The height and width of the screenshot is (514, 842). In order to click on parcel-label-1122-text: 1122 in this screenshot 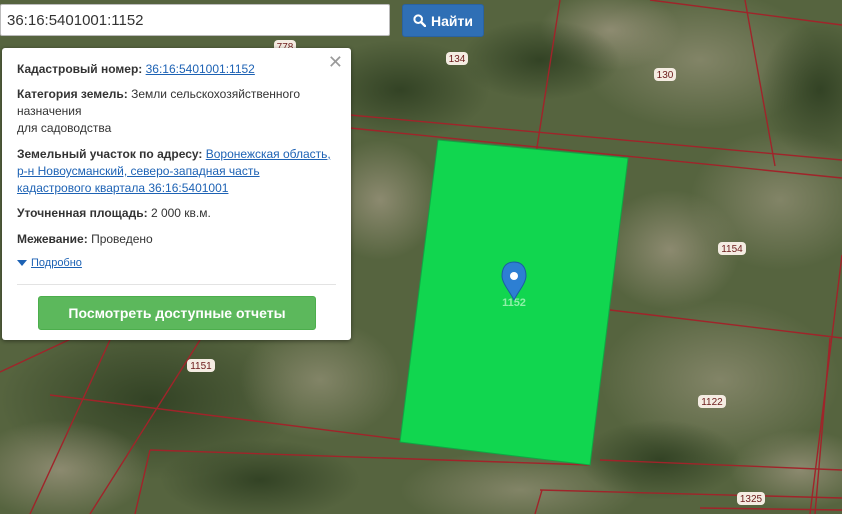, I will do `click(712, 402)`.